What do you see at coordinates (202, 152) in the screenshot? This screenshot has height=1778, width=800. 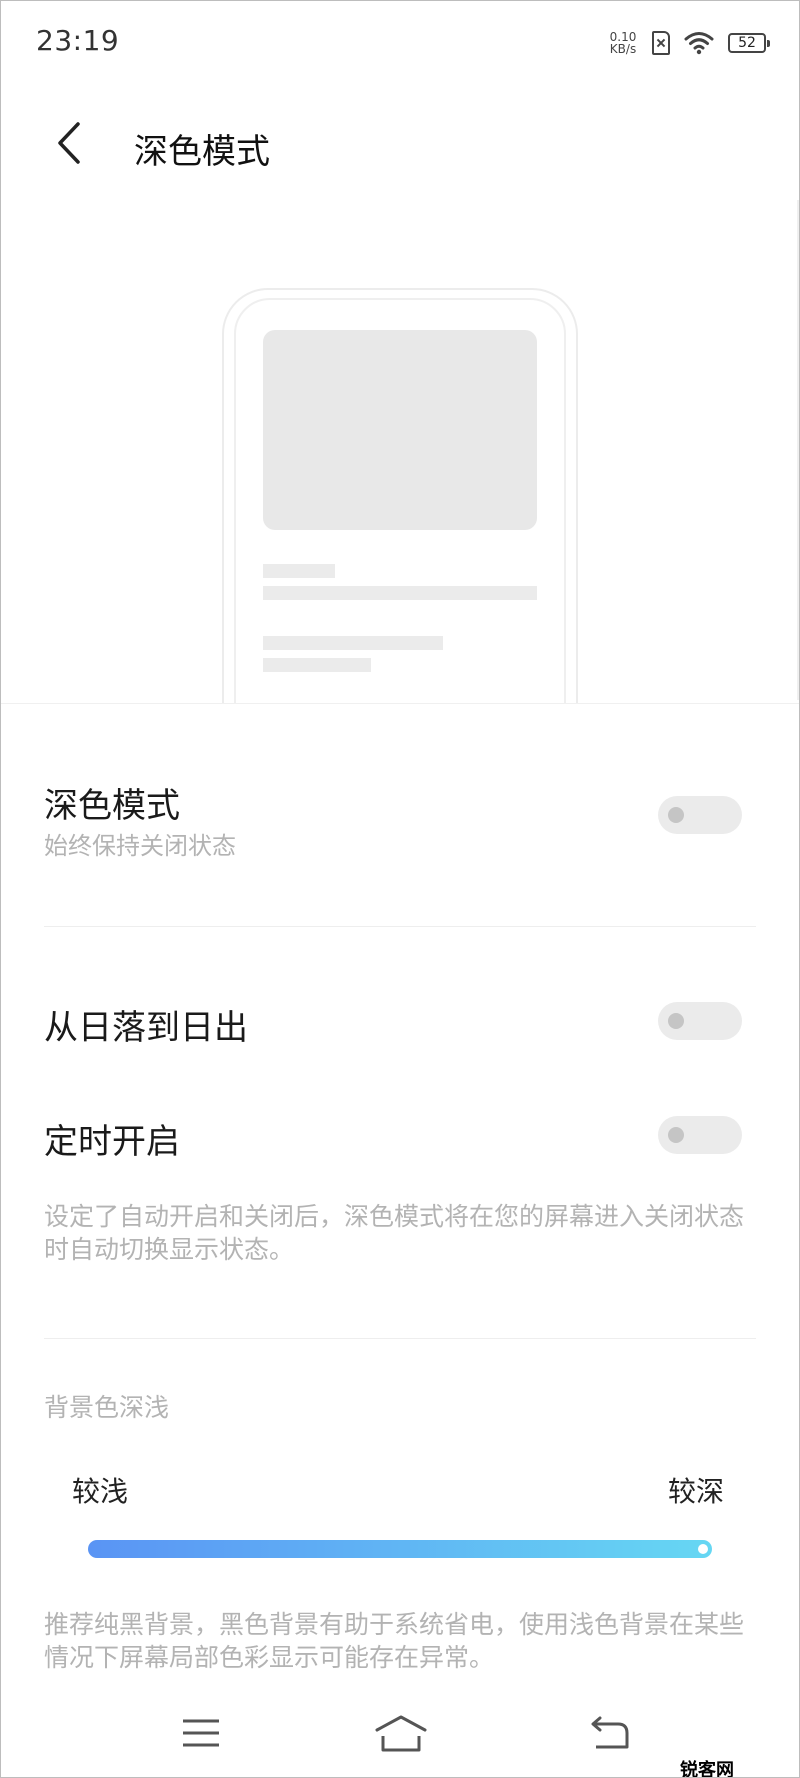 I see `page-title: 深色模式` at bounding box center [202, 152].